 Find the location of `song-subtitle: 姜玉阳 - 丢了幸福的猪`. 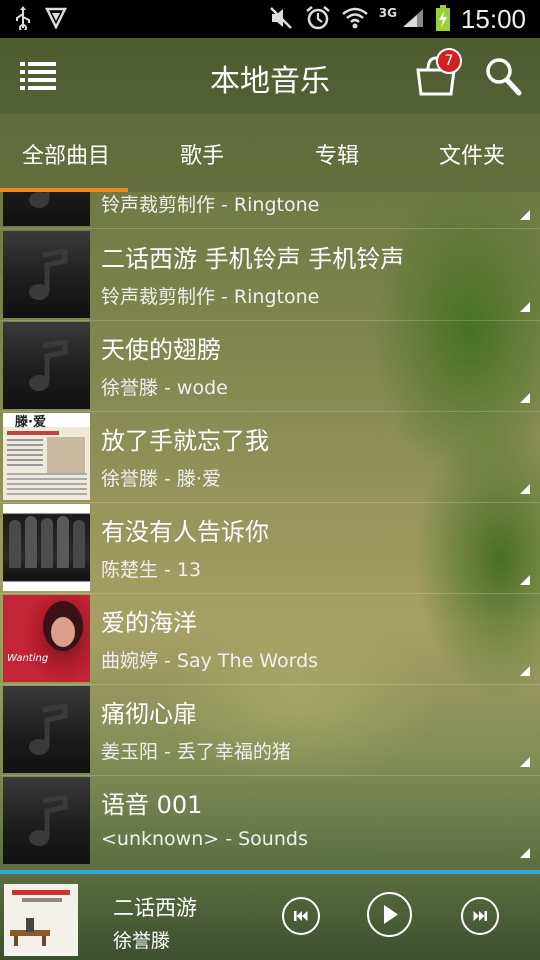

song-subtitle: 姜玉阳 - 丢了幸福的猪 is located at coordinates (196, 752).